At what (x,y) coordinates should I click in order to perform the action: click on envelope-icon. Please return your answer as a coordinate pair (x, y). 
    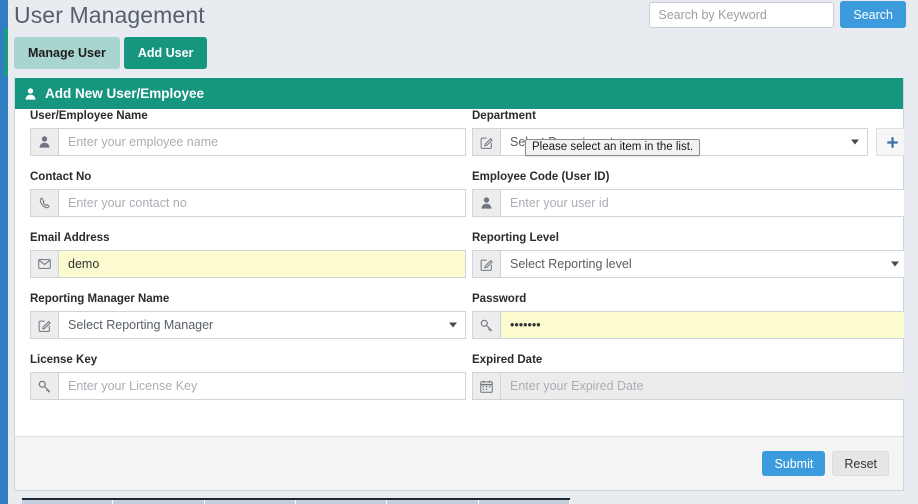
    Looking at the image, I should click on (44, 264).